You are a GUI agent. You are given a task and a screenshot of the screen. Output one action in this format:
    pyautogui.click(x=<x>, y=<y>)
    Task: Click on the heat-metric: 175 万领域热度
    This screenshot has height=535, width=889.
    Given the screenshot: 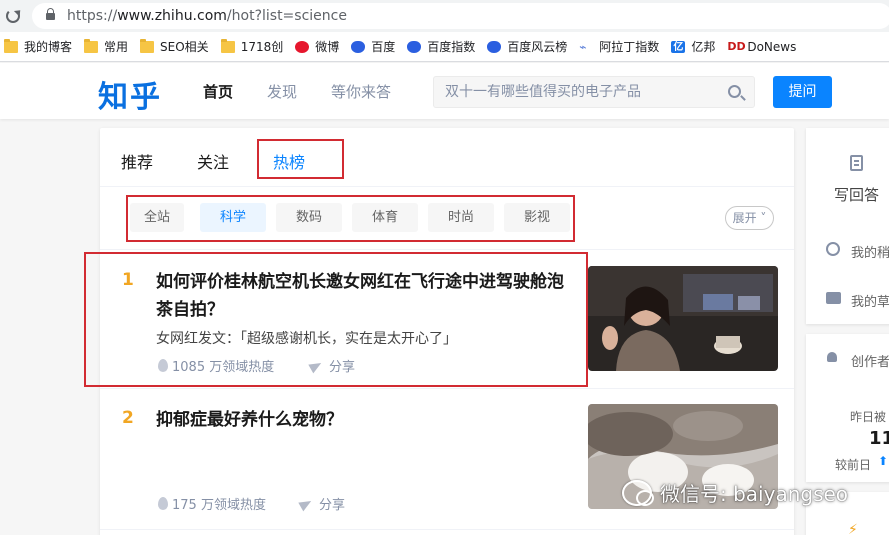 What is the action you would take?
    pyautogui.click(x=212, y=503)
    